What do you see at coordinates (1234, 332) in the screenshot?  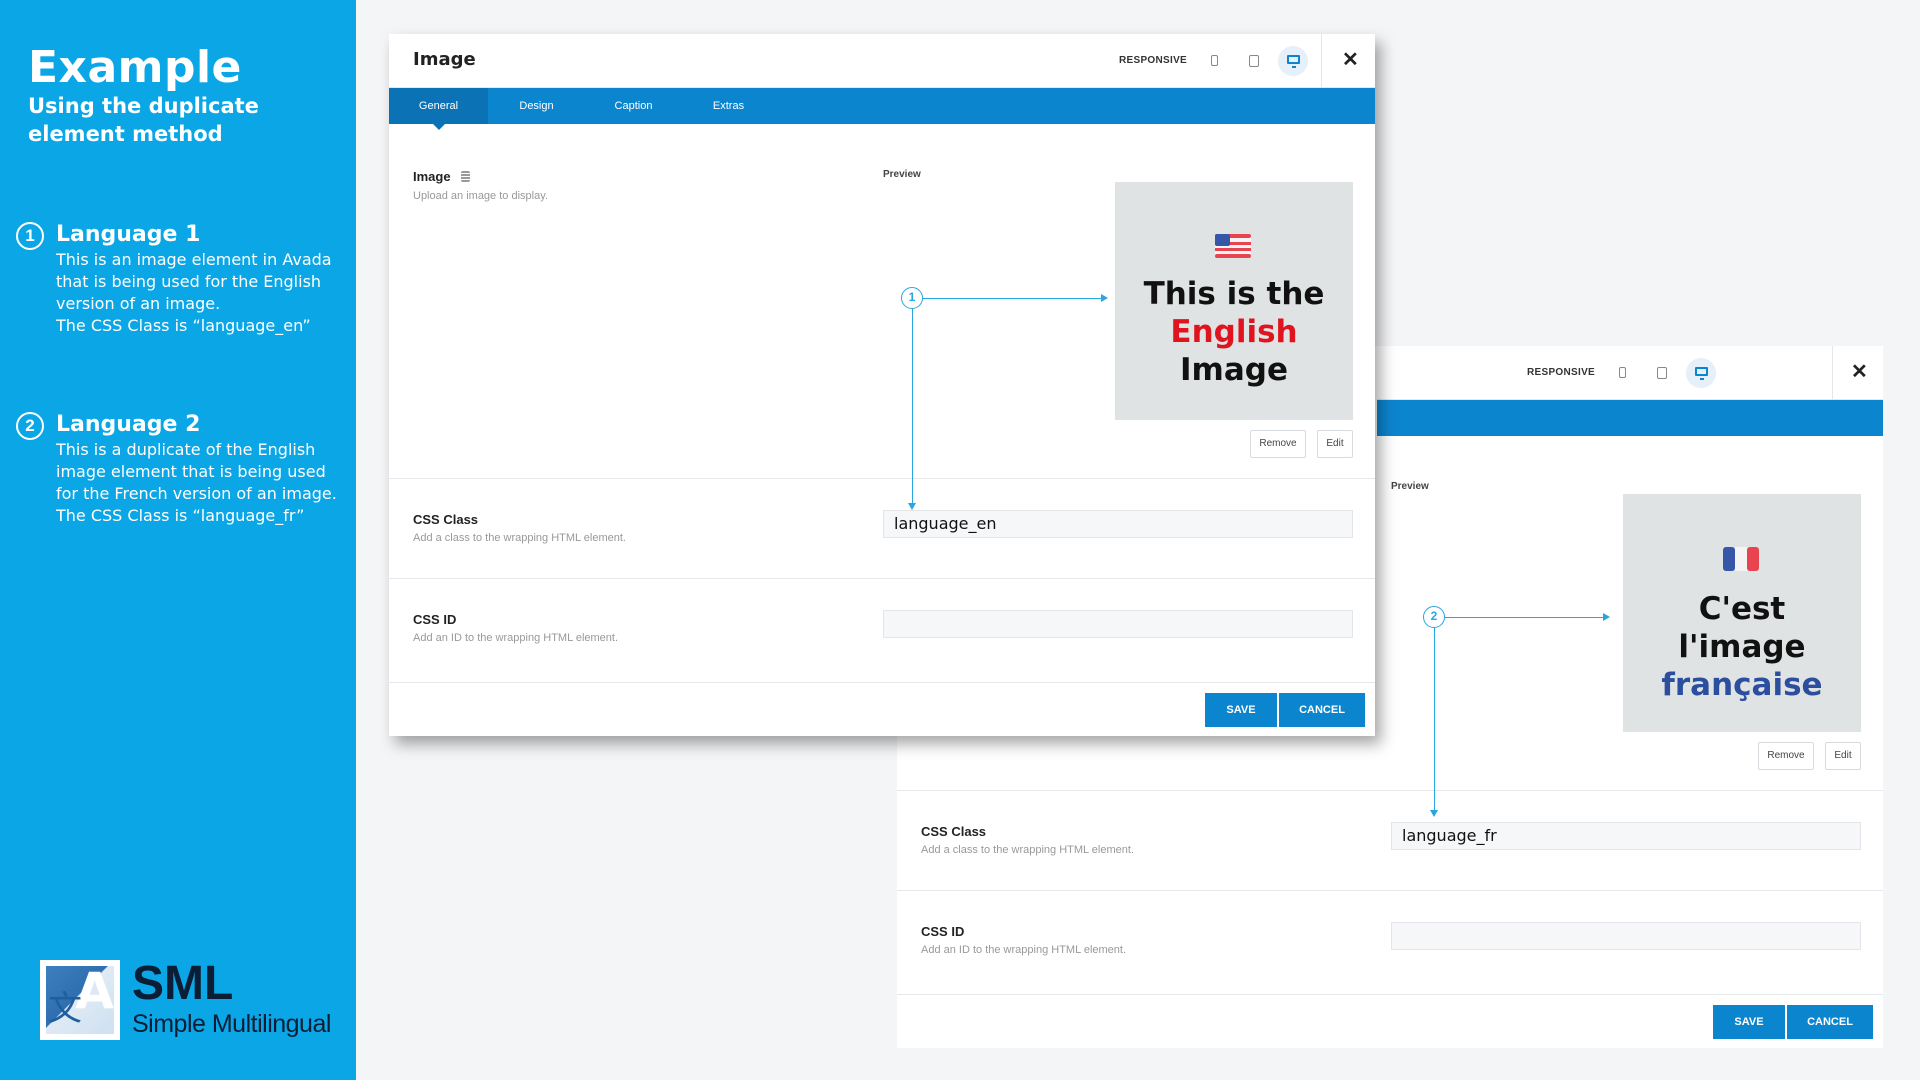 I see `preview-line: English` at bounding box center [1234, 332].